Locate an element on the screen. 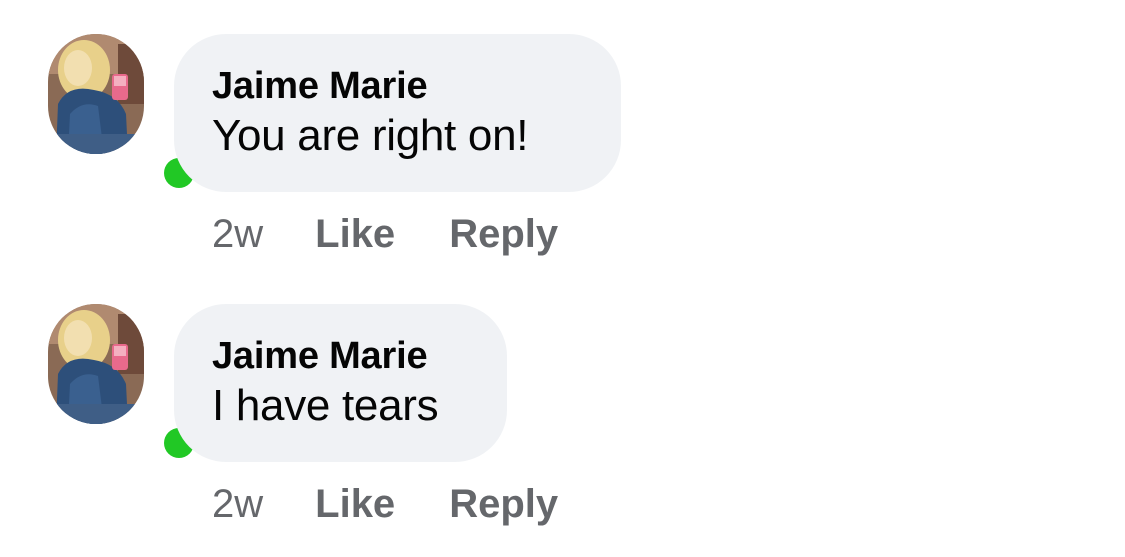 The width and height of the screenshot is (1125, 557). comment-bubble: Jaime Marie I have tears is located at coordinates (340, 383).